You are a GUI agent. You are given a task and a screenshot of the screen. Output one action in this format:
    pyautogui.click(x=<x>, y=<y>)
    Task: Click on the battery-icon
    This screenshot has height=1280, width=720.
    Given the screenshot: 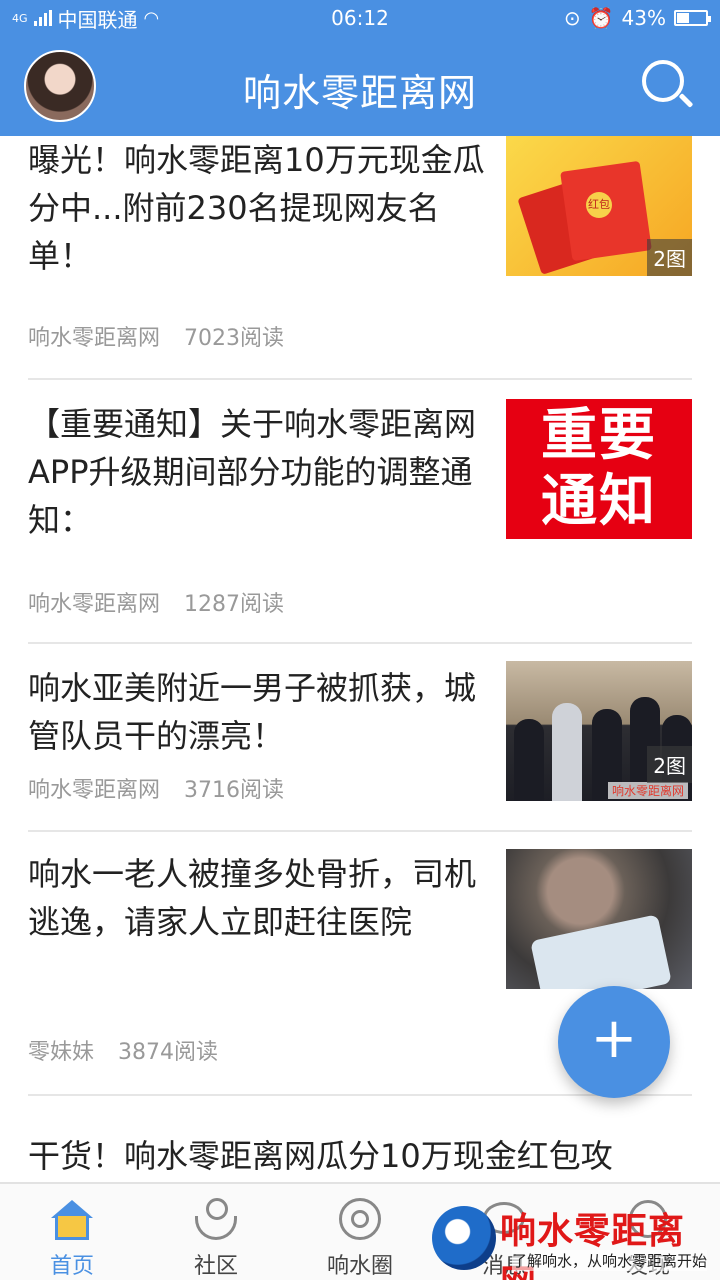 What is the action you would take?
    pyautogui.click(x=692, y=18)
    